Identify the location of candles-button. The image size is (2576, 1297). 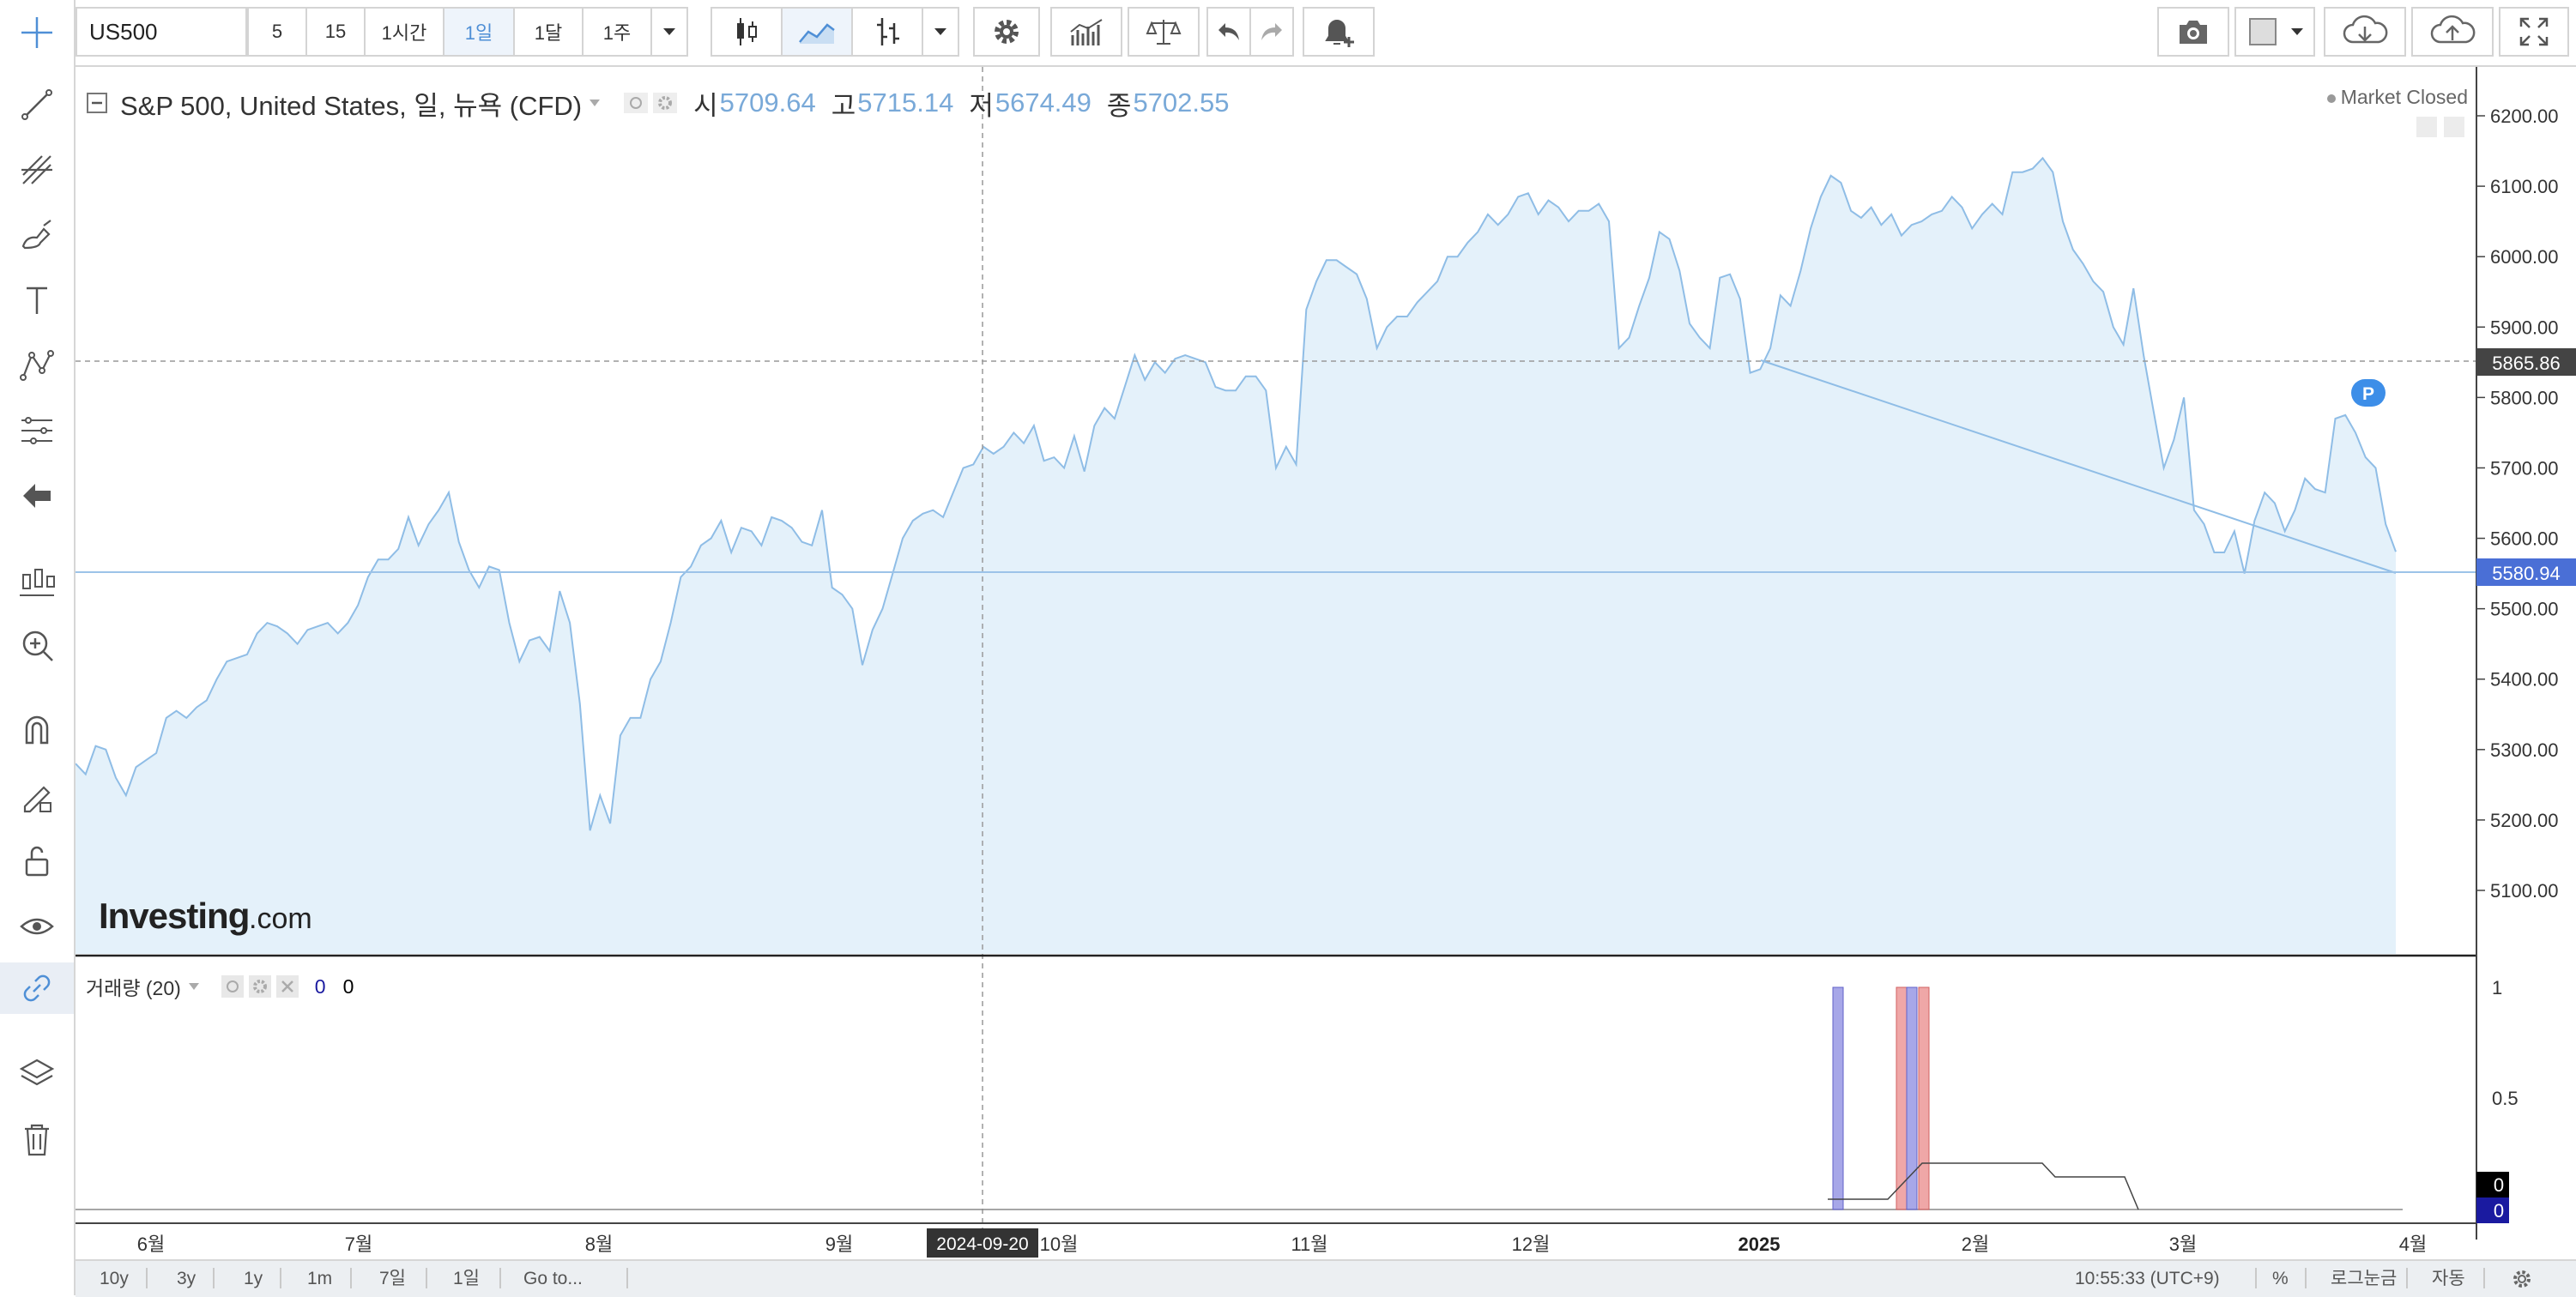
(747, 32).